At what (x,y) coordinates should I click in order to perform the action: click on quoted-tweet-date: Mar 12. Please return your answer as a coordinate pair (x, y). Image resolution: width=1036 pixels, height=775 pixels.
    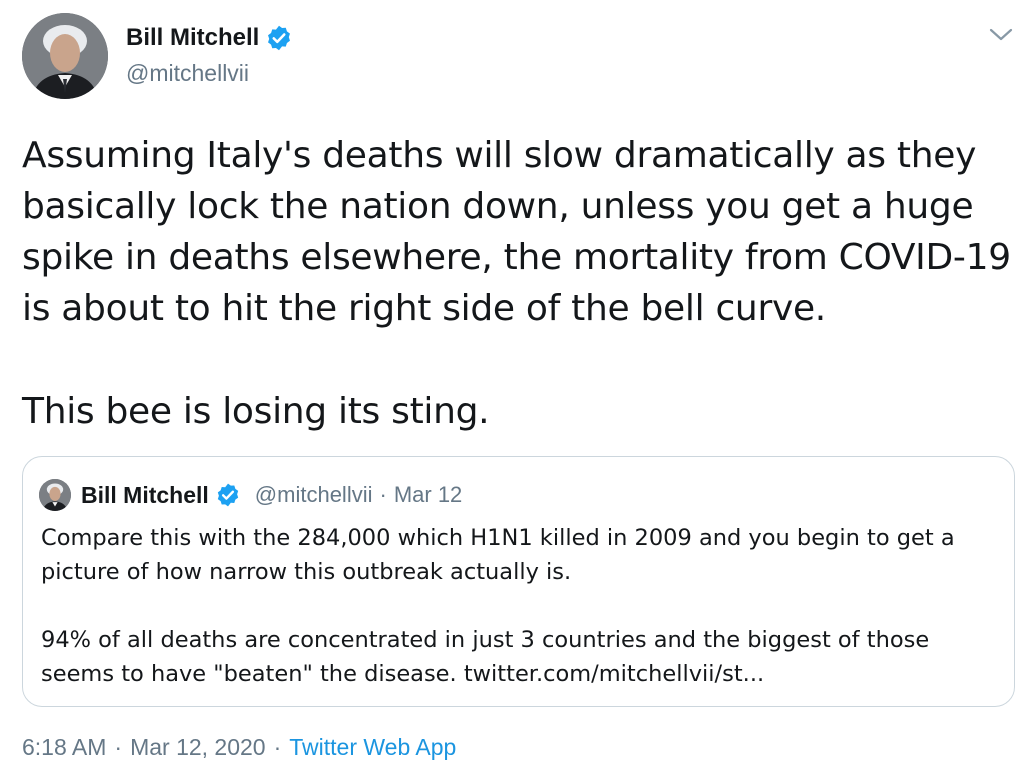
    Looking at the image, I should click on (428, 494).